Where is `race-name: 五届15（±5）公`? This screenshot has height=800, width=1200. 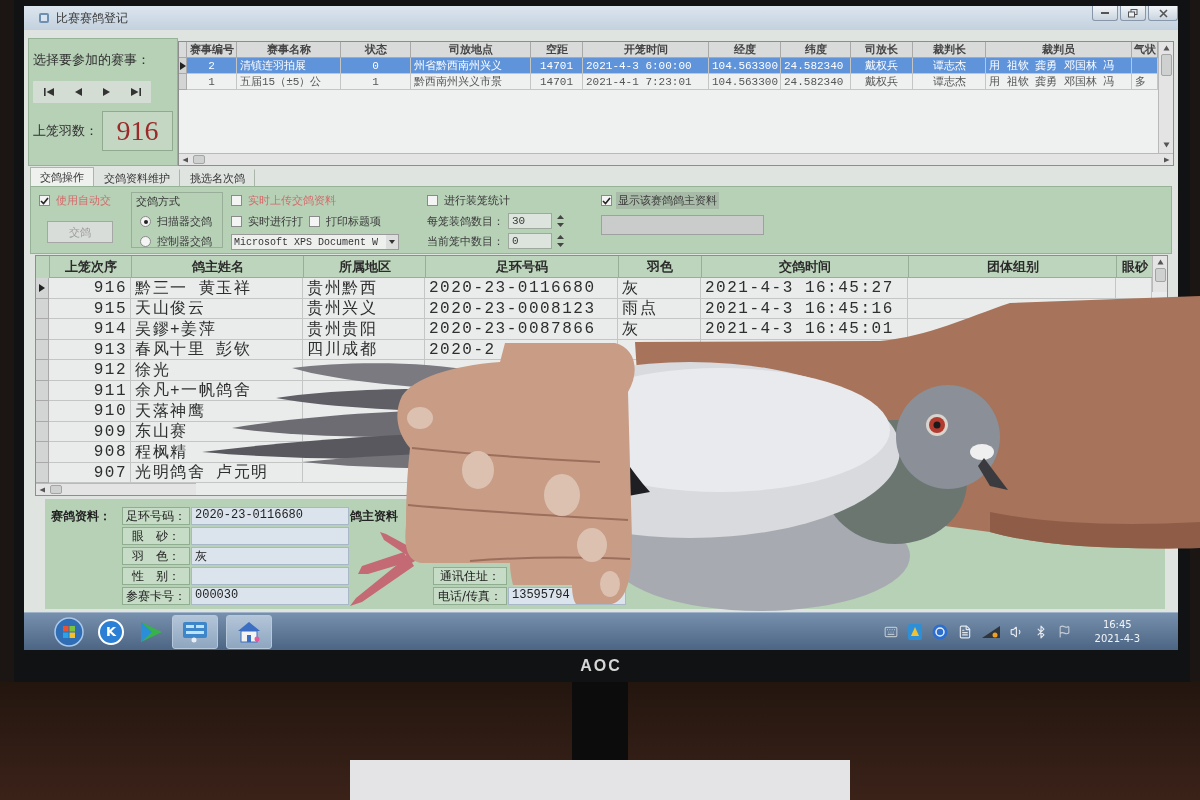 race-name: 五届15（±5）公 is located at coordinates (281, 82).